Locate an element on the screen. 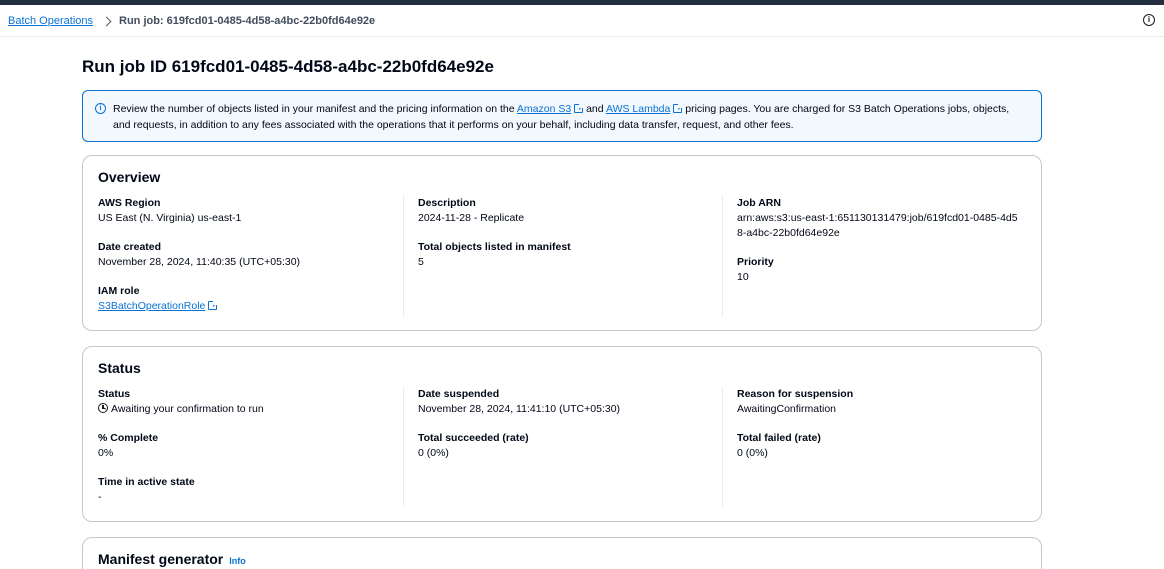  manifest-generator-card: Manifest generator Info is located at coordinates (562, 553).